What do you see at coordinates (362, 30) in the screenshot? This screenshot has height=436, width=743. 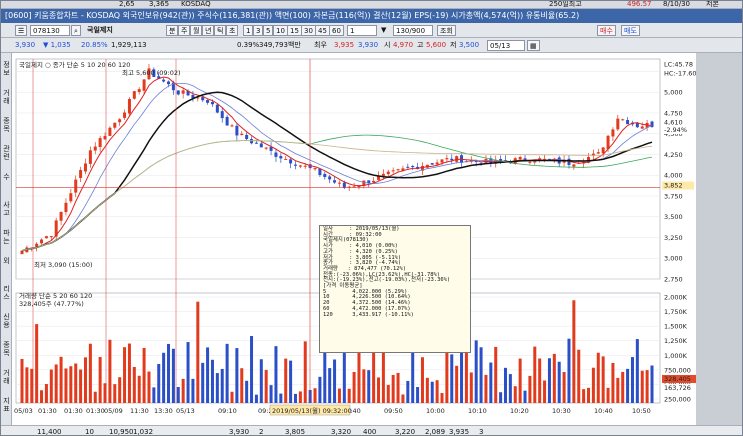 I see `interval-input: 1` at bounding box center [362, 30].